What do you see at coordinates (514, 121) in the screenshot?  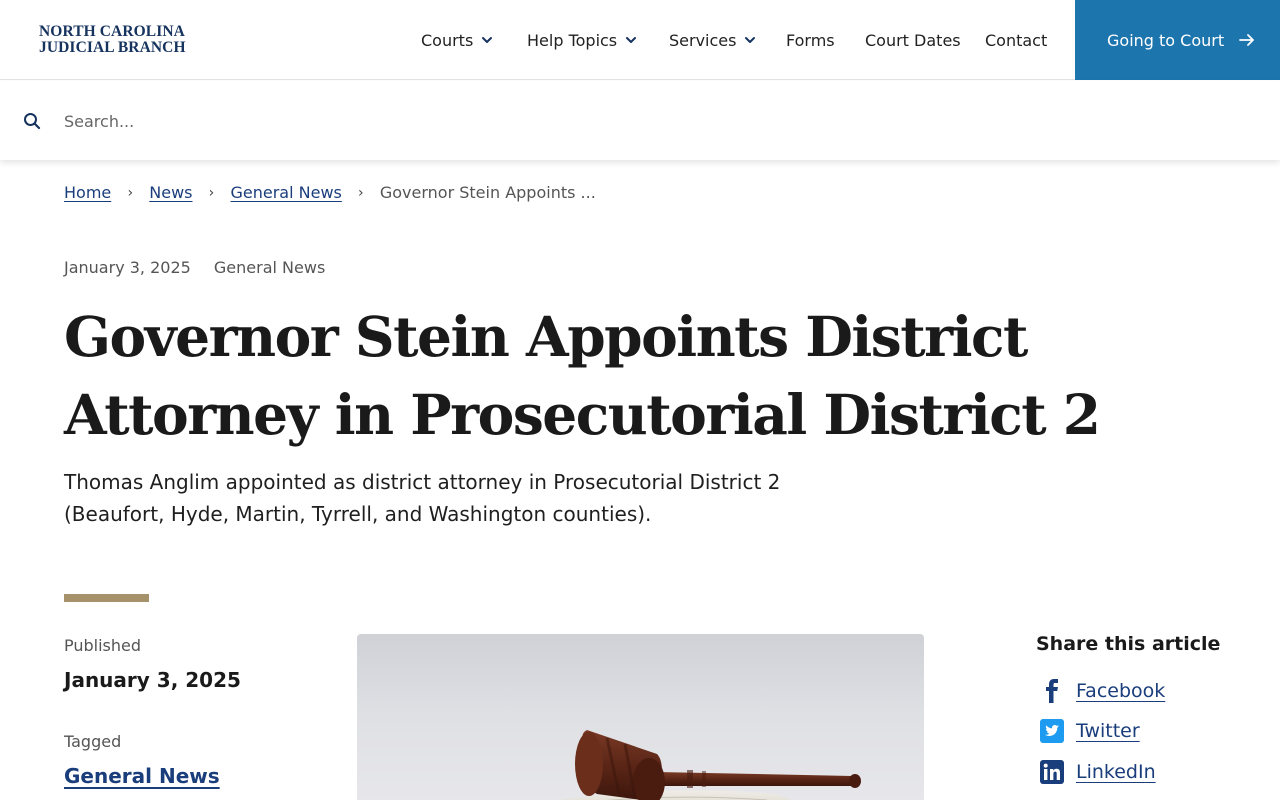 I see `search-input` at bounding box center [514, 121].